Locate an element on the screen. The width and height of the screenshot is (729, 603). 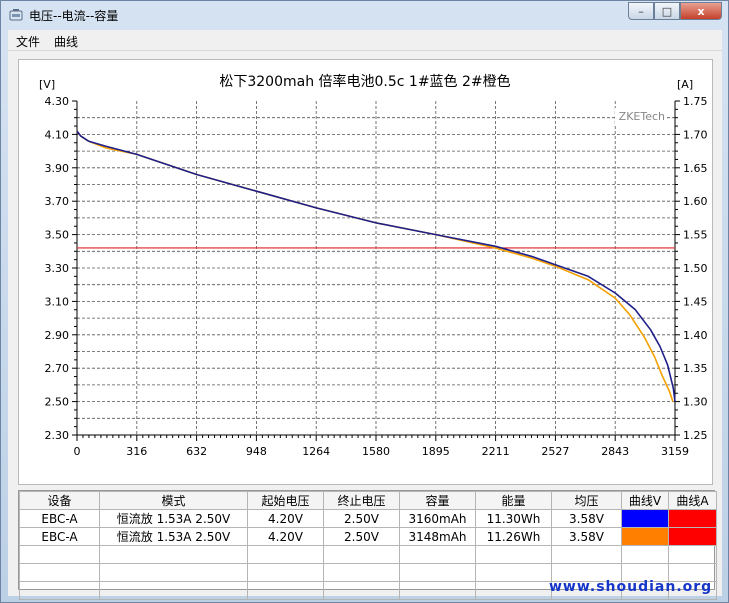
y2-tick-label: 1.50 is located at coordinates (695, 268).